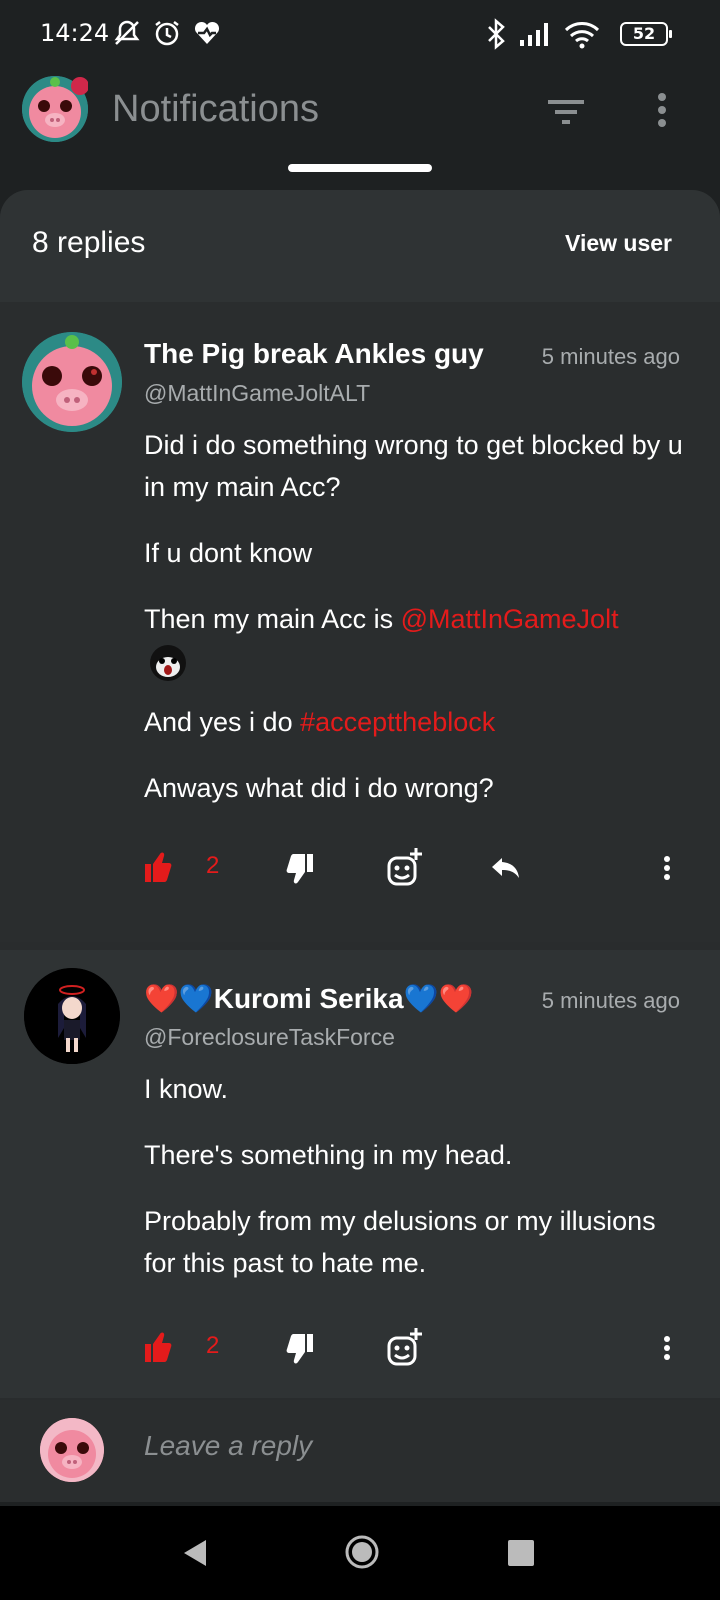 This screenshot has width=720, height=1600. What do you see at coordinates (257, 393) in the screenshot?
I see `comment-author-handle: @MattInGameJoltALT` at bounding box center [257, 393].